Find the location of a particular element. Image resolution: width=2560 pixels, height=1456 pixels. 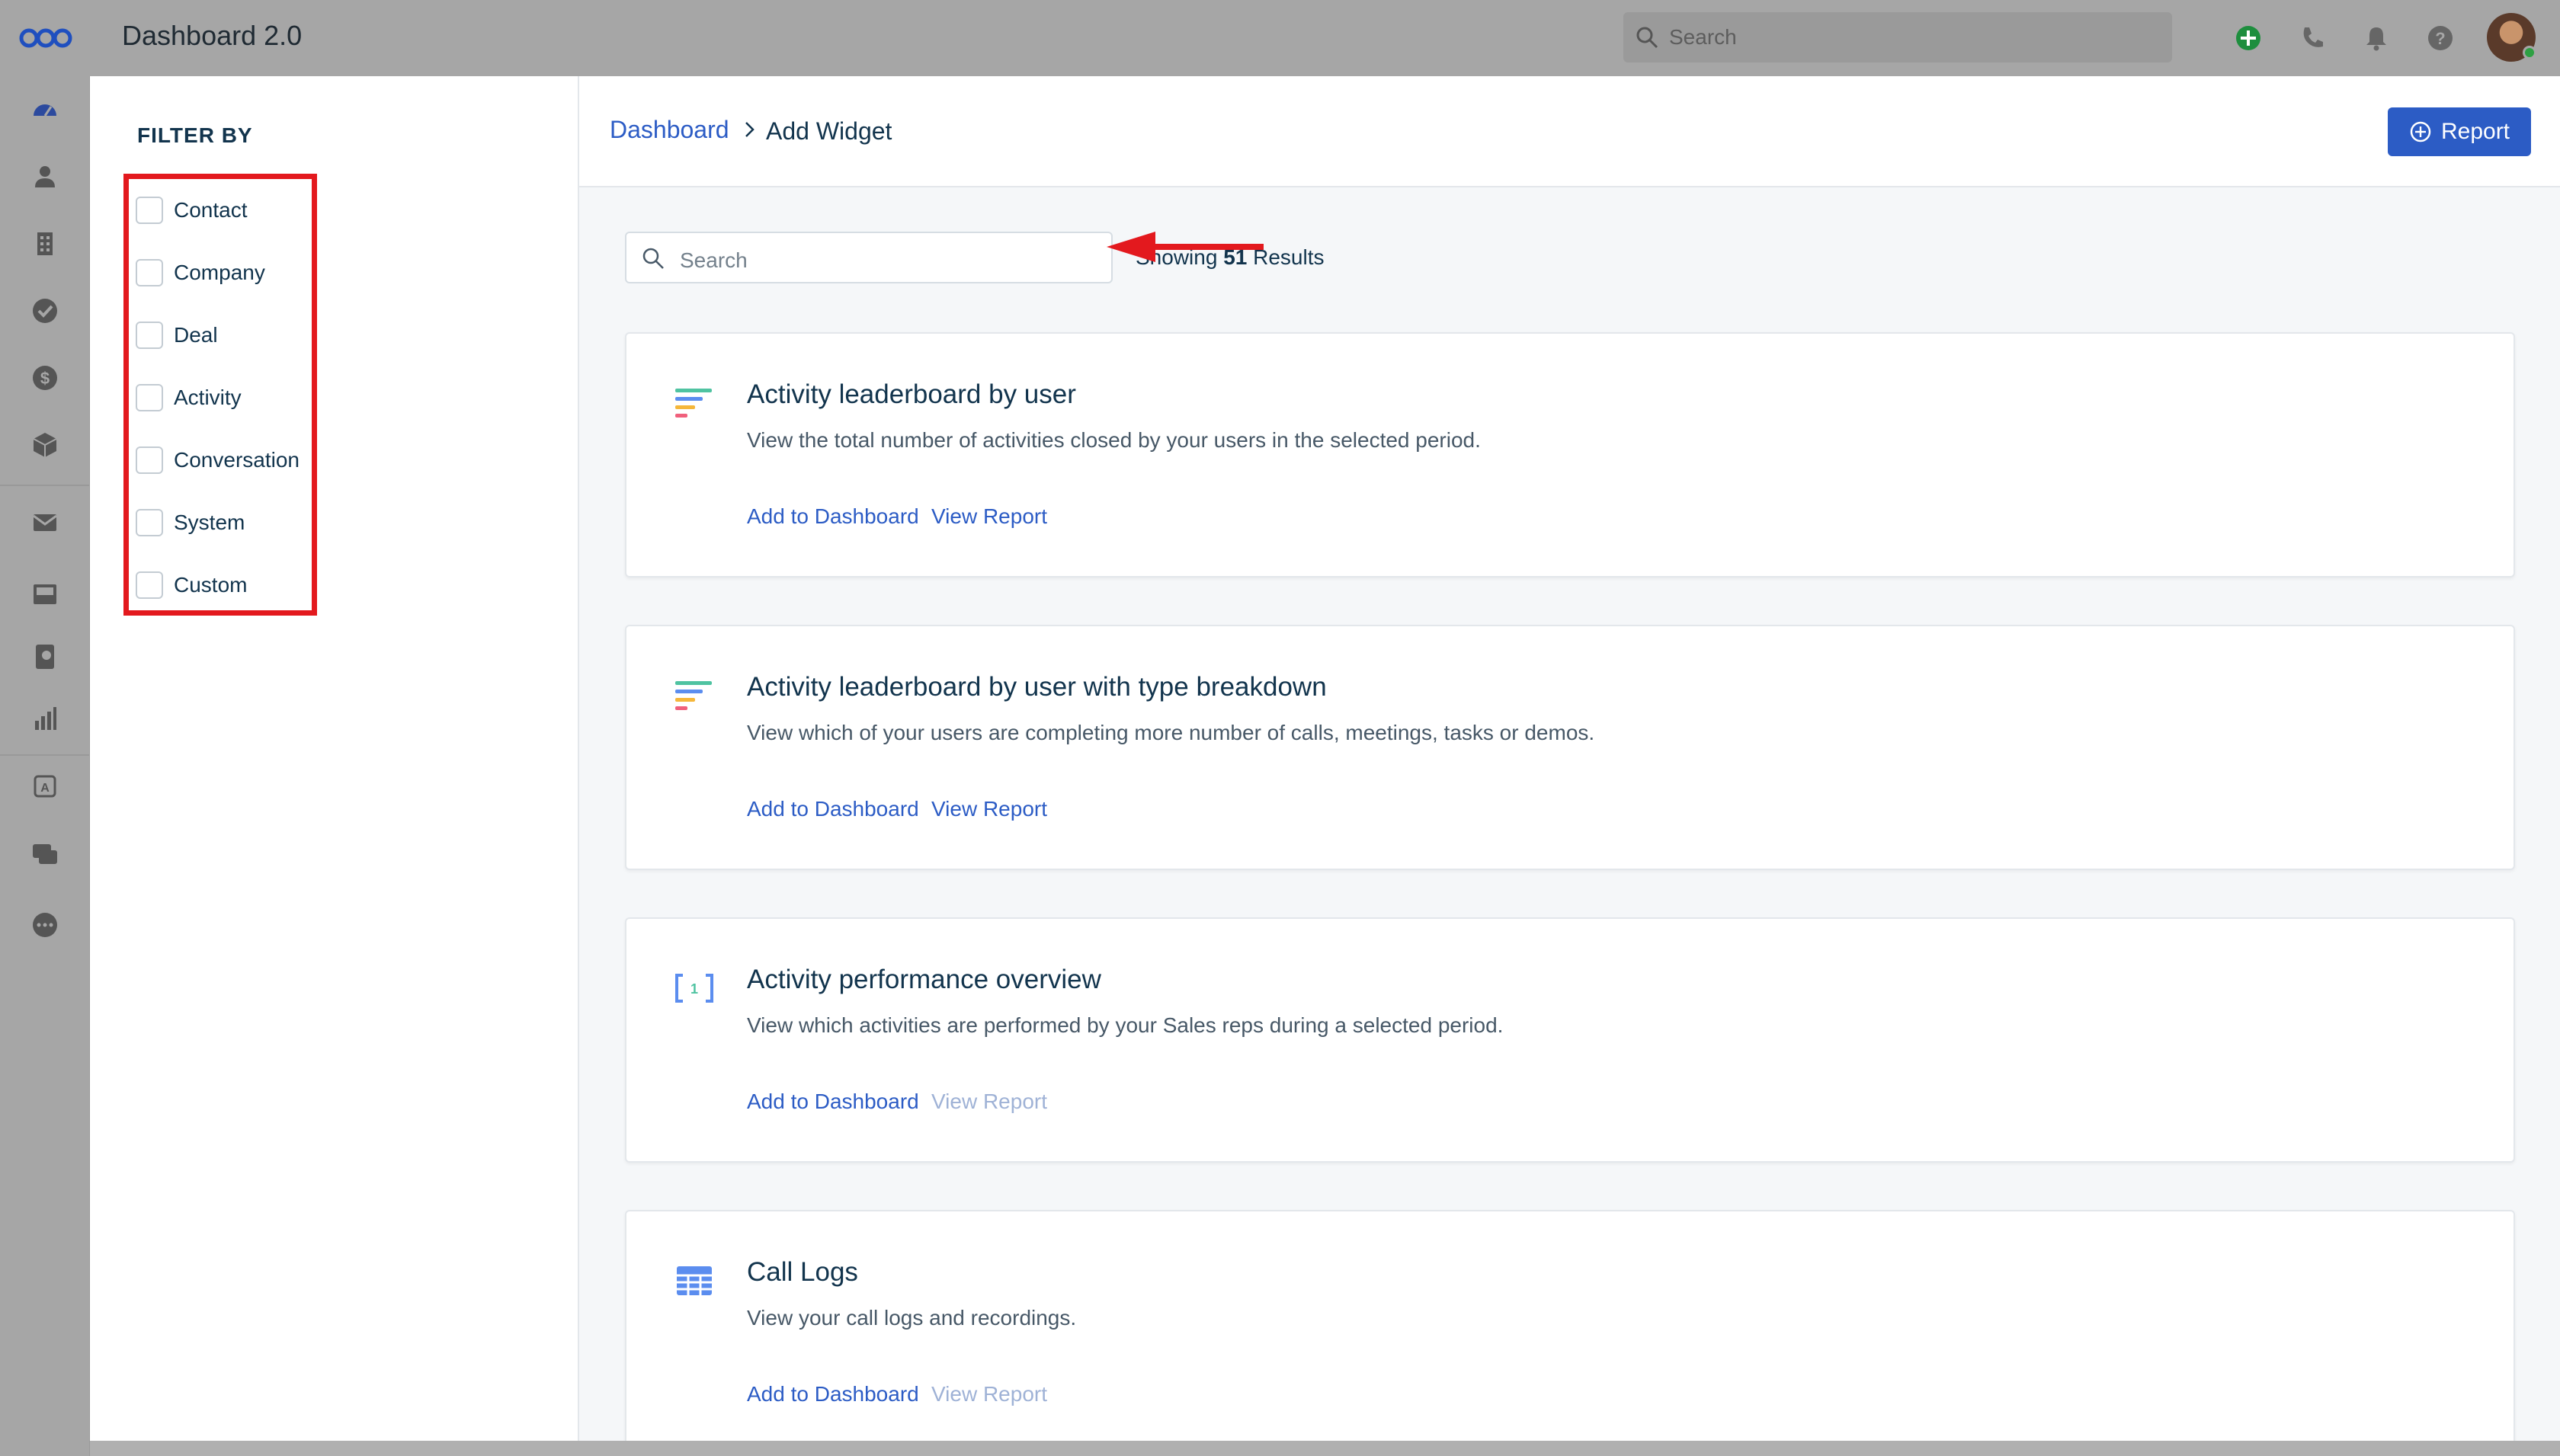

widget-title: Activity leaderboard by user is located at coordinates (911, 394).